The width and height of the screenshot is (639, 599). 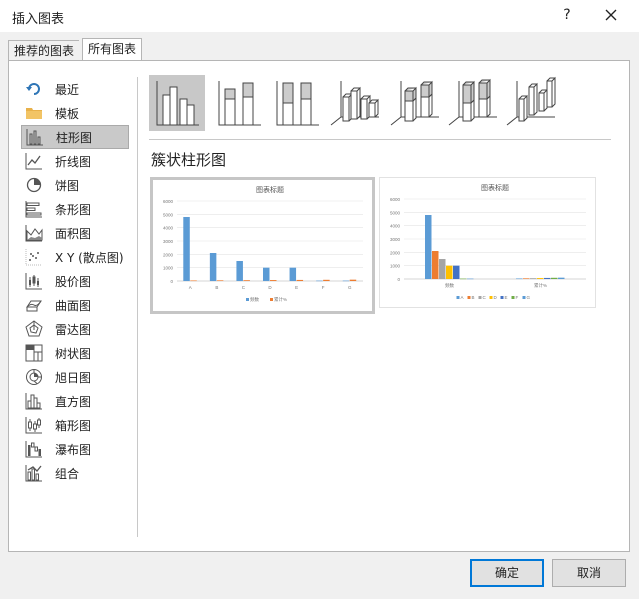 I want to click on line-chart-icon, so click(x=34, y=161).